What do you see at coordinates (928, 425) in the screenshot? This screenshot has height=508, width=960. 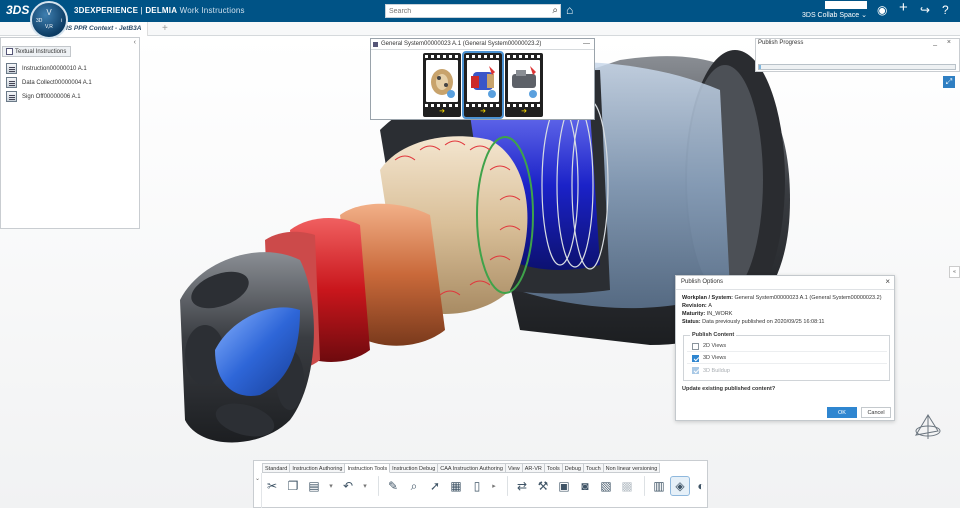 I see `compass-triad-icon` at bounding box center [928, 425].